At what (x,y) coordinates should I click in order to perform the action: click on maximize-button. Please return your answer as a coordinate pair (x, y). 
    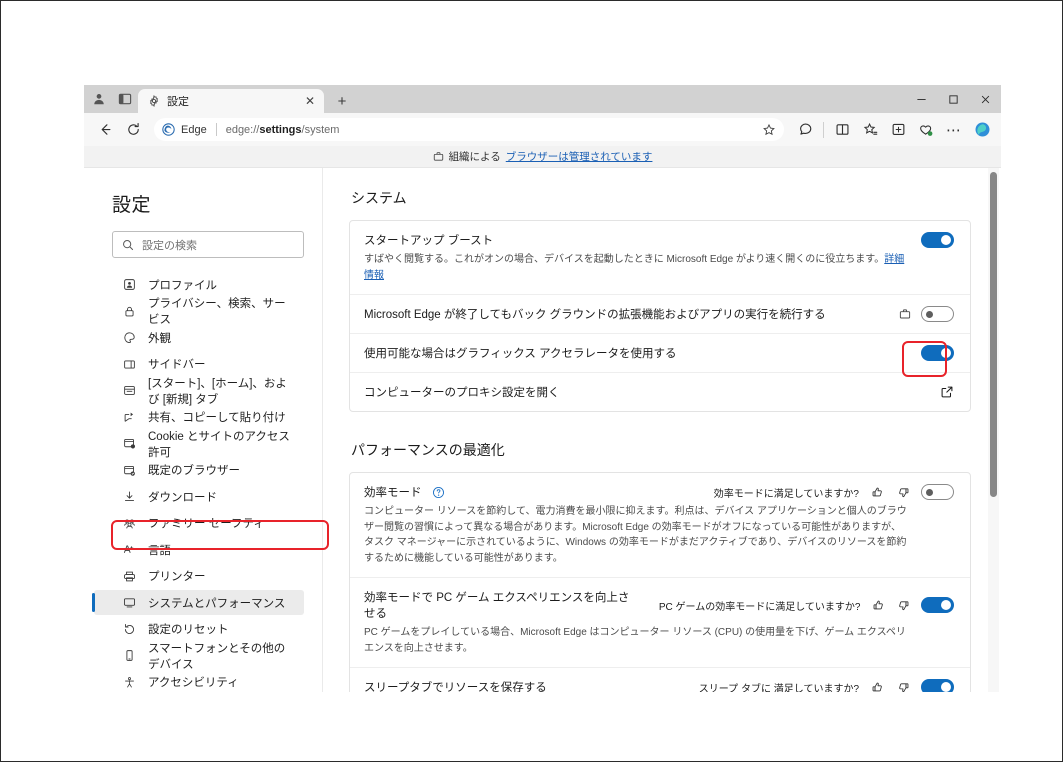
    Looking at the image, I should click on (953, 99).